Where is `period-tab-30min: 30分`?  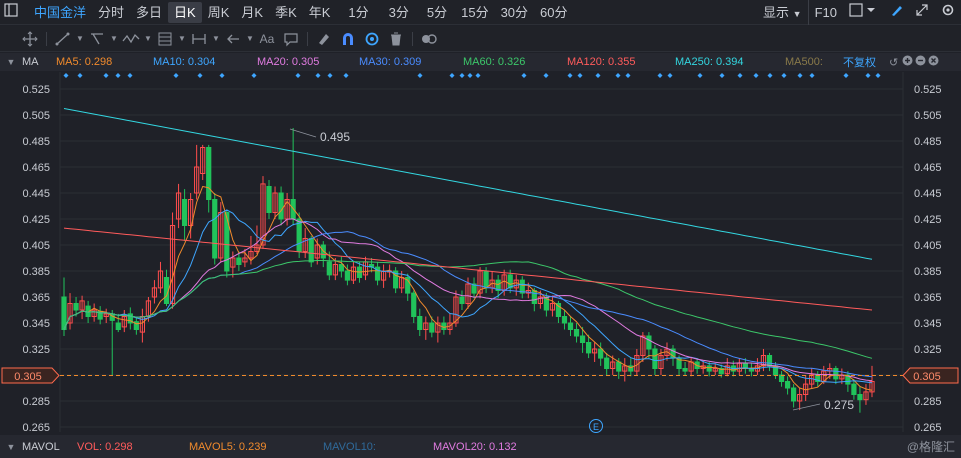 period-tab-30min: 30分 is located at coordinates (514, 12).